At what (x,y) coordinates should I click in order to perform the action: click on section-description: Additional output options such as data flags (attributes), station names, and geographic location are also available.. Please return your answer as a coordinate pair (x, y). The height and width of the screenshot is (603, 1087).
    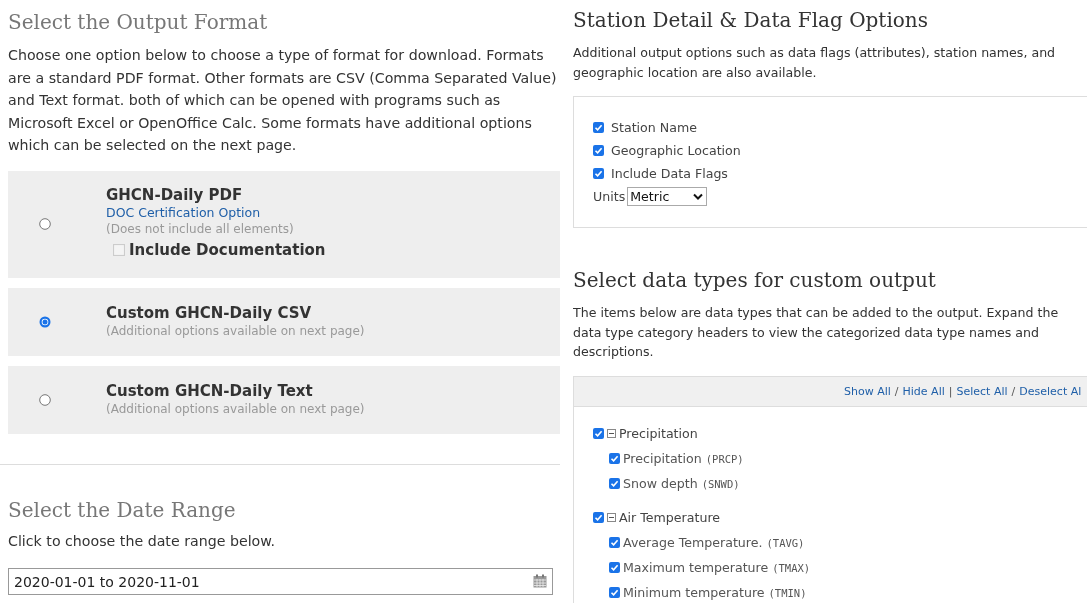
    Looking at the image, I should click on (815, 63).